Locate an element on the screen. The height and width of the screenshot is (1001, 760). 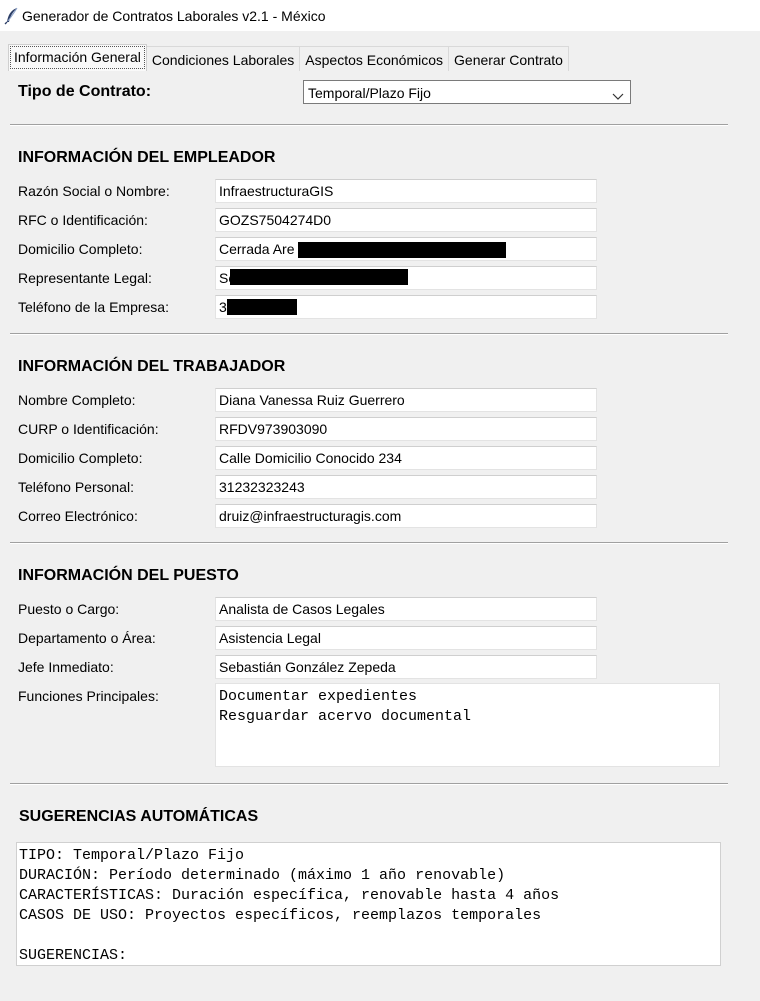
worker-email-label: Correo Electrónico: is located at coordinates (78, 516).